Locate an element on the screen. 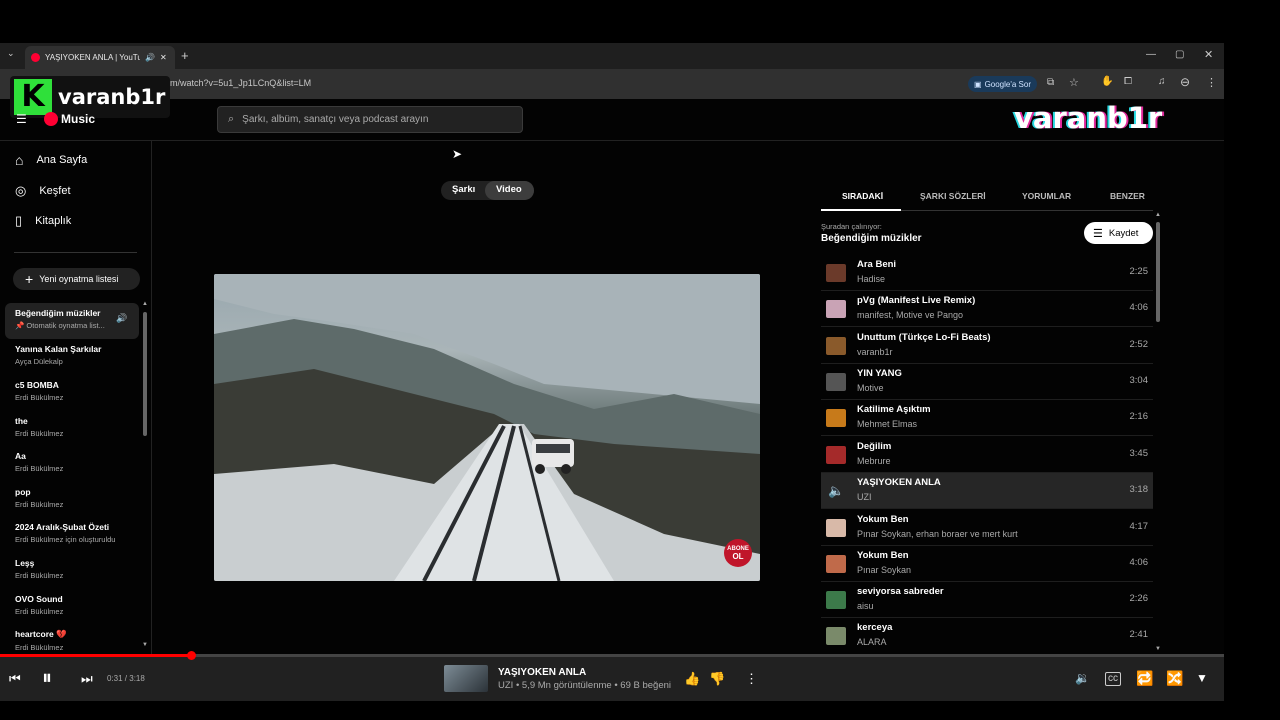  nav-explore: ◎ Keşfet is located at coordinates (43, 191).